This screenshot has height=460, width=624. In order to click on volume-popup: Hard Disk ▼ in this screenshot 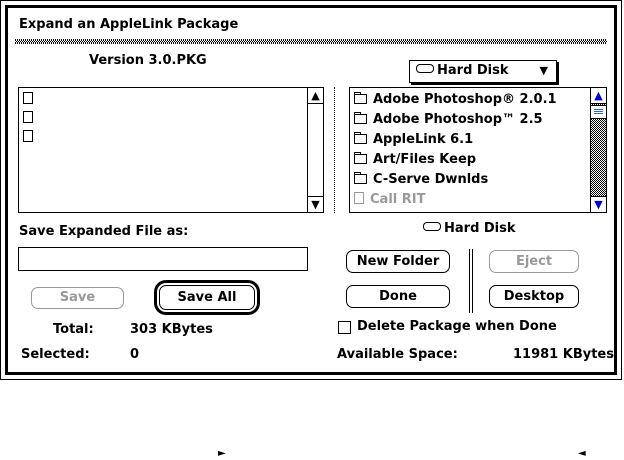, I will do `click(483, 71)`.